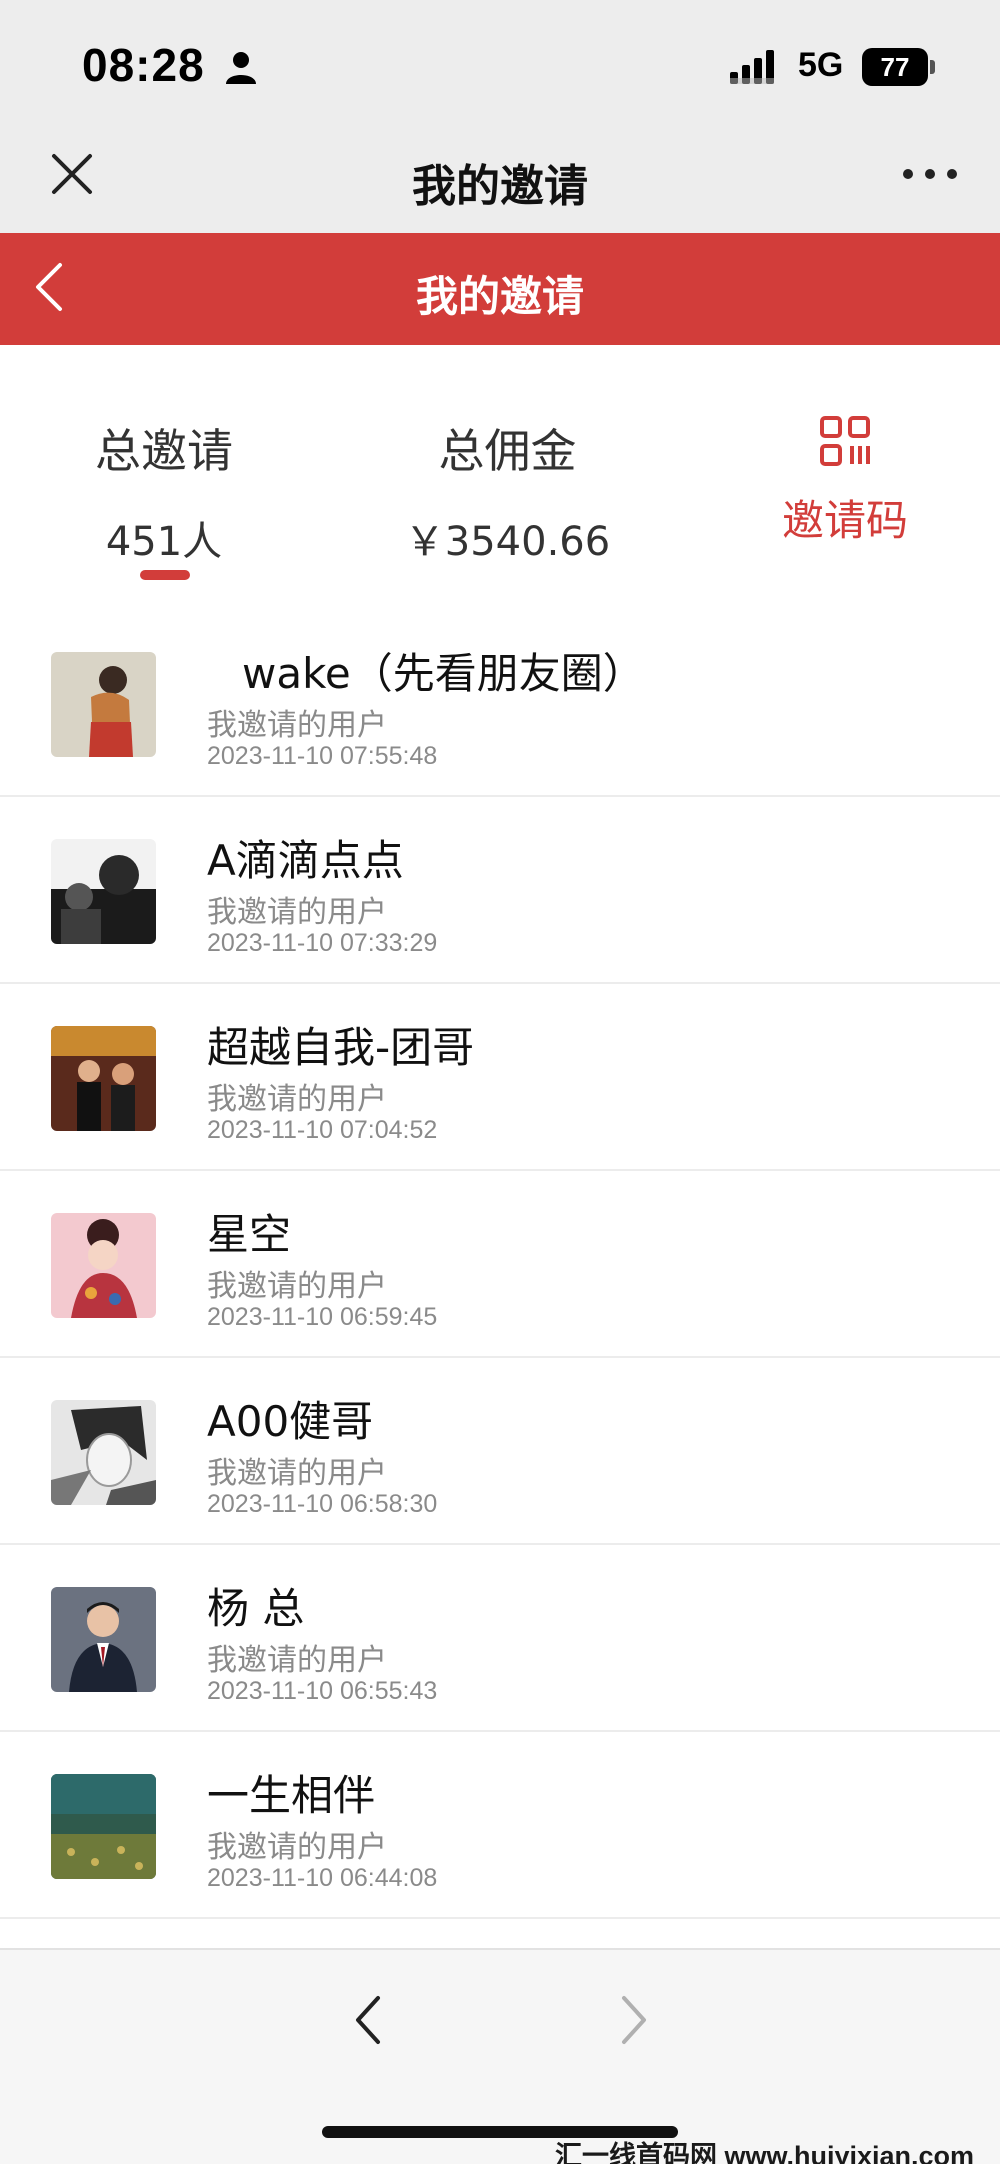  Describe the element at coordinates (322, 1878) in the screenshot. I see `invite-time: 2023-11-10 06:44:08` at that location.